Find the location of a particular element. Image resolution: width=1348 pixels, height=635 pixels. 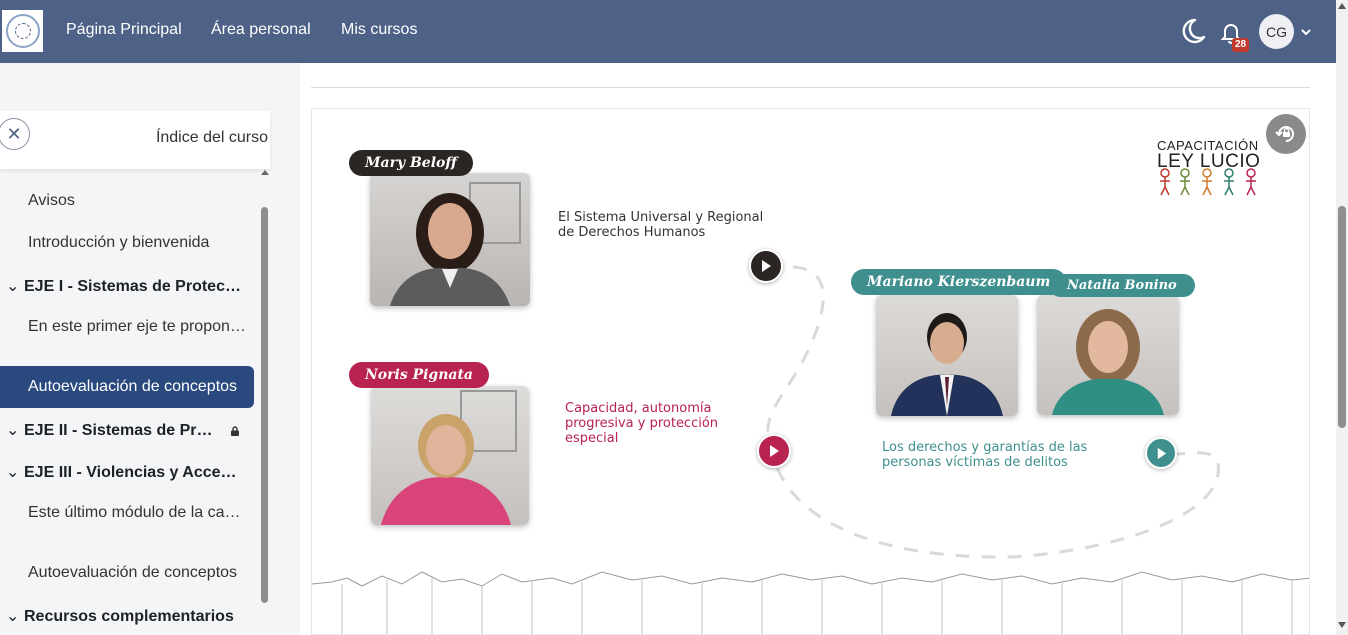

page-scrollbar-thumb is located at coordinates (1342, 317).